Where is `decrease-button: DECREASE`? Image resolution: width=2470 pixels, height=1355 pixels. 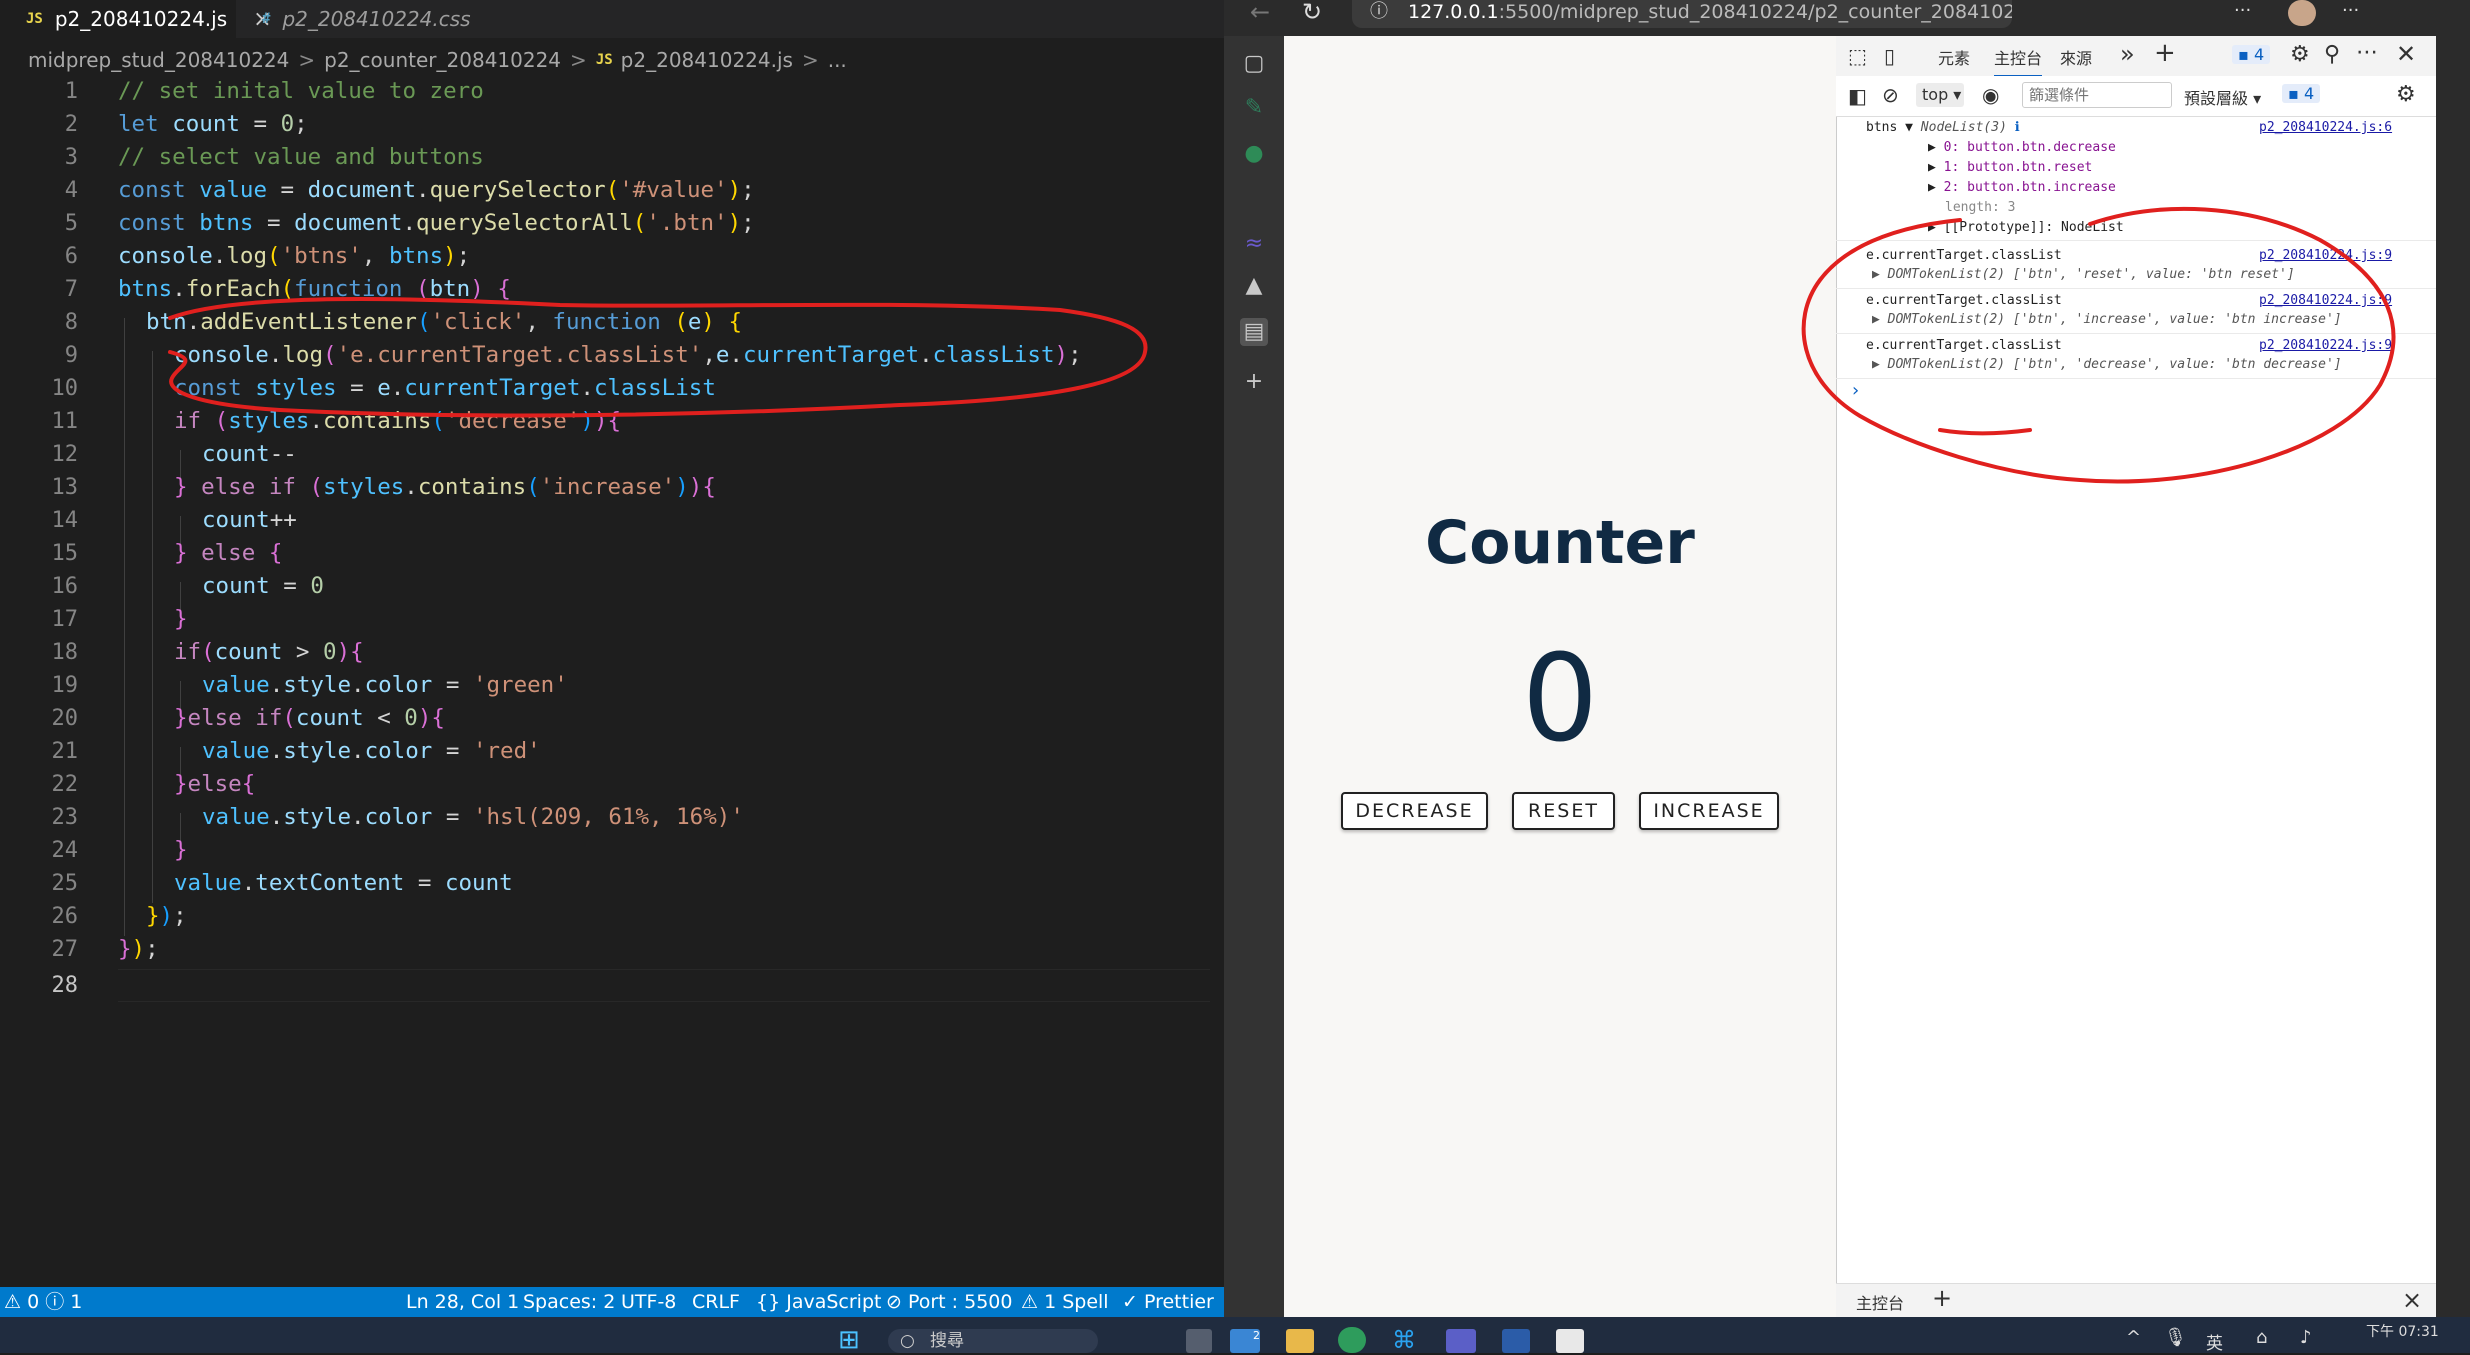
decrease-button: DECREASE is located at coordinates (1414, 811).